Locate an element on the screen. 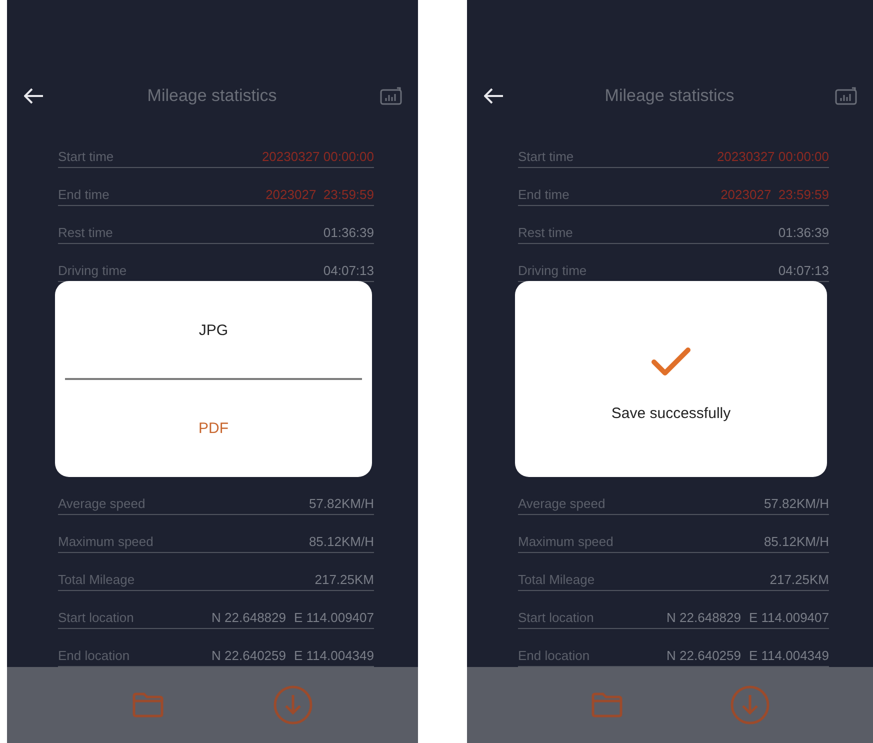 The width and height of the screenshot is (873, 743). format-option: JPG is located at coordinates (213, 330).